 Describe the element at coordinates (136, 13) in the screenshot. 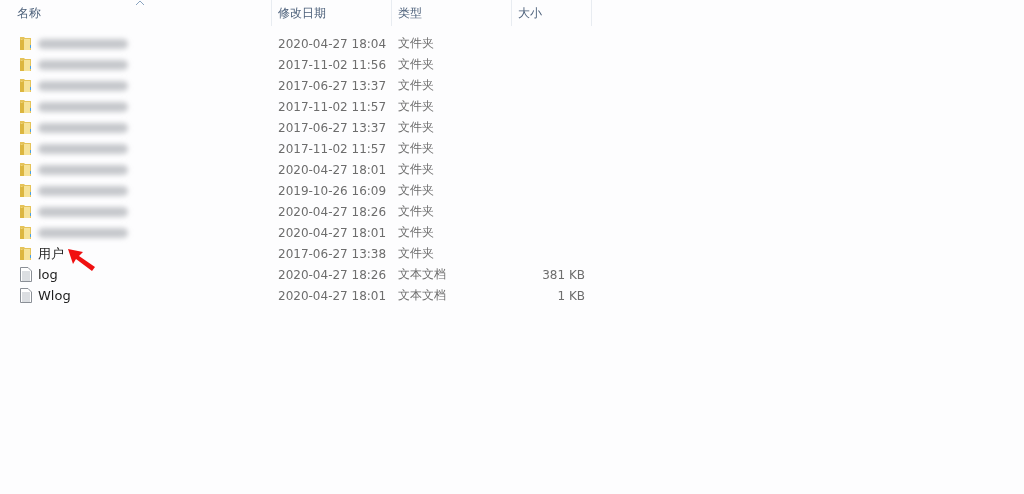

I see `column-header: 名称` at that location.